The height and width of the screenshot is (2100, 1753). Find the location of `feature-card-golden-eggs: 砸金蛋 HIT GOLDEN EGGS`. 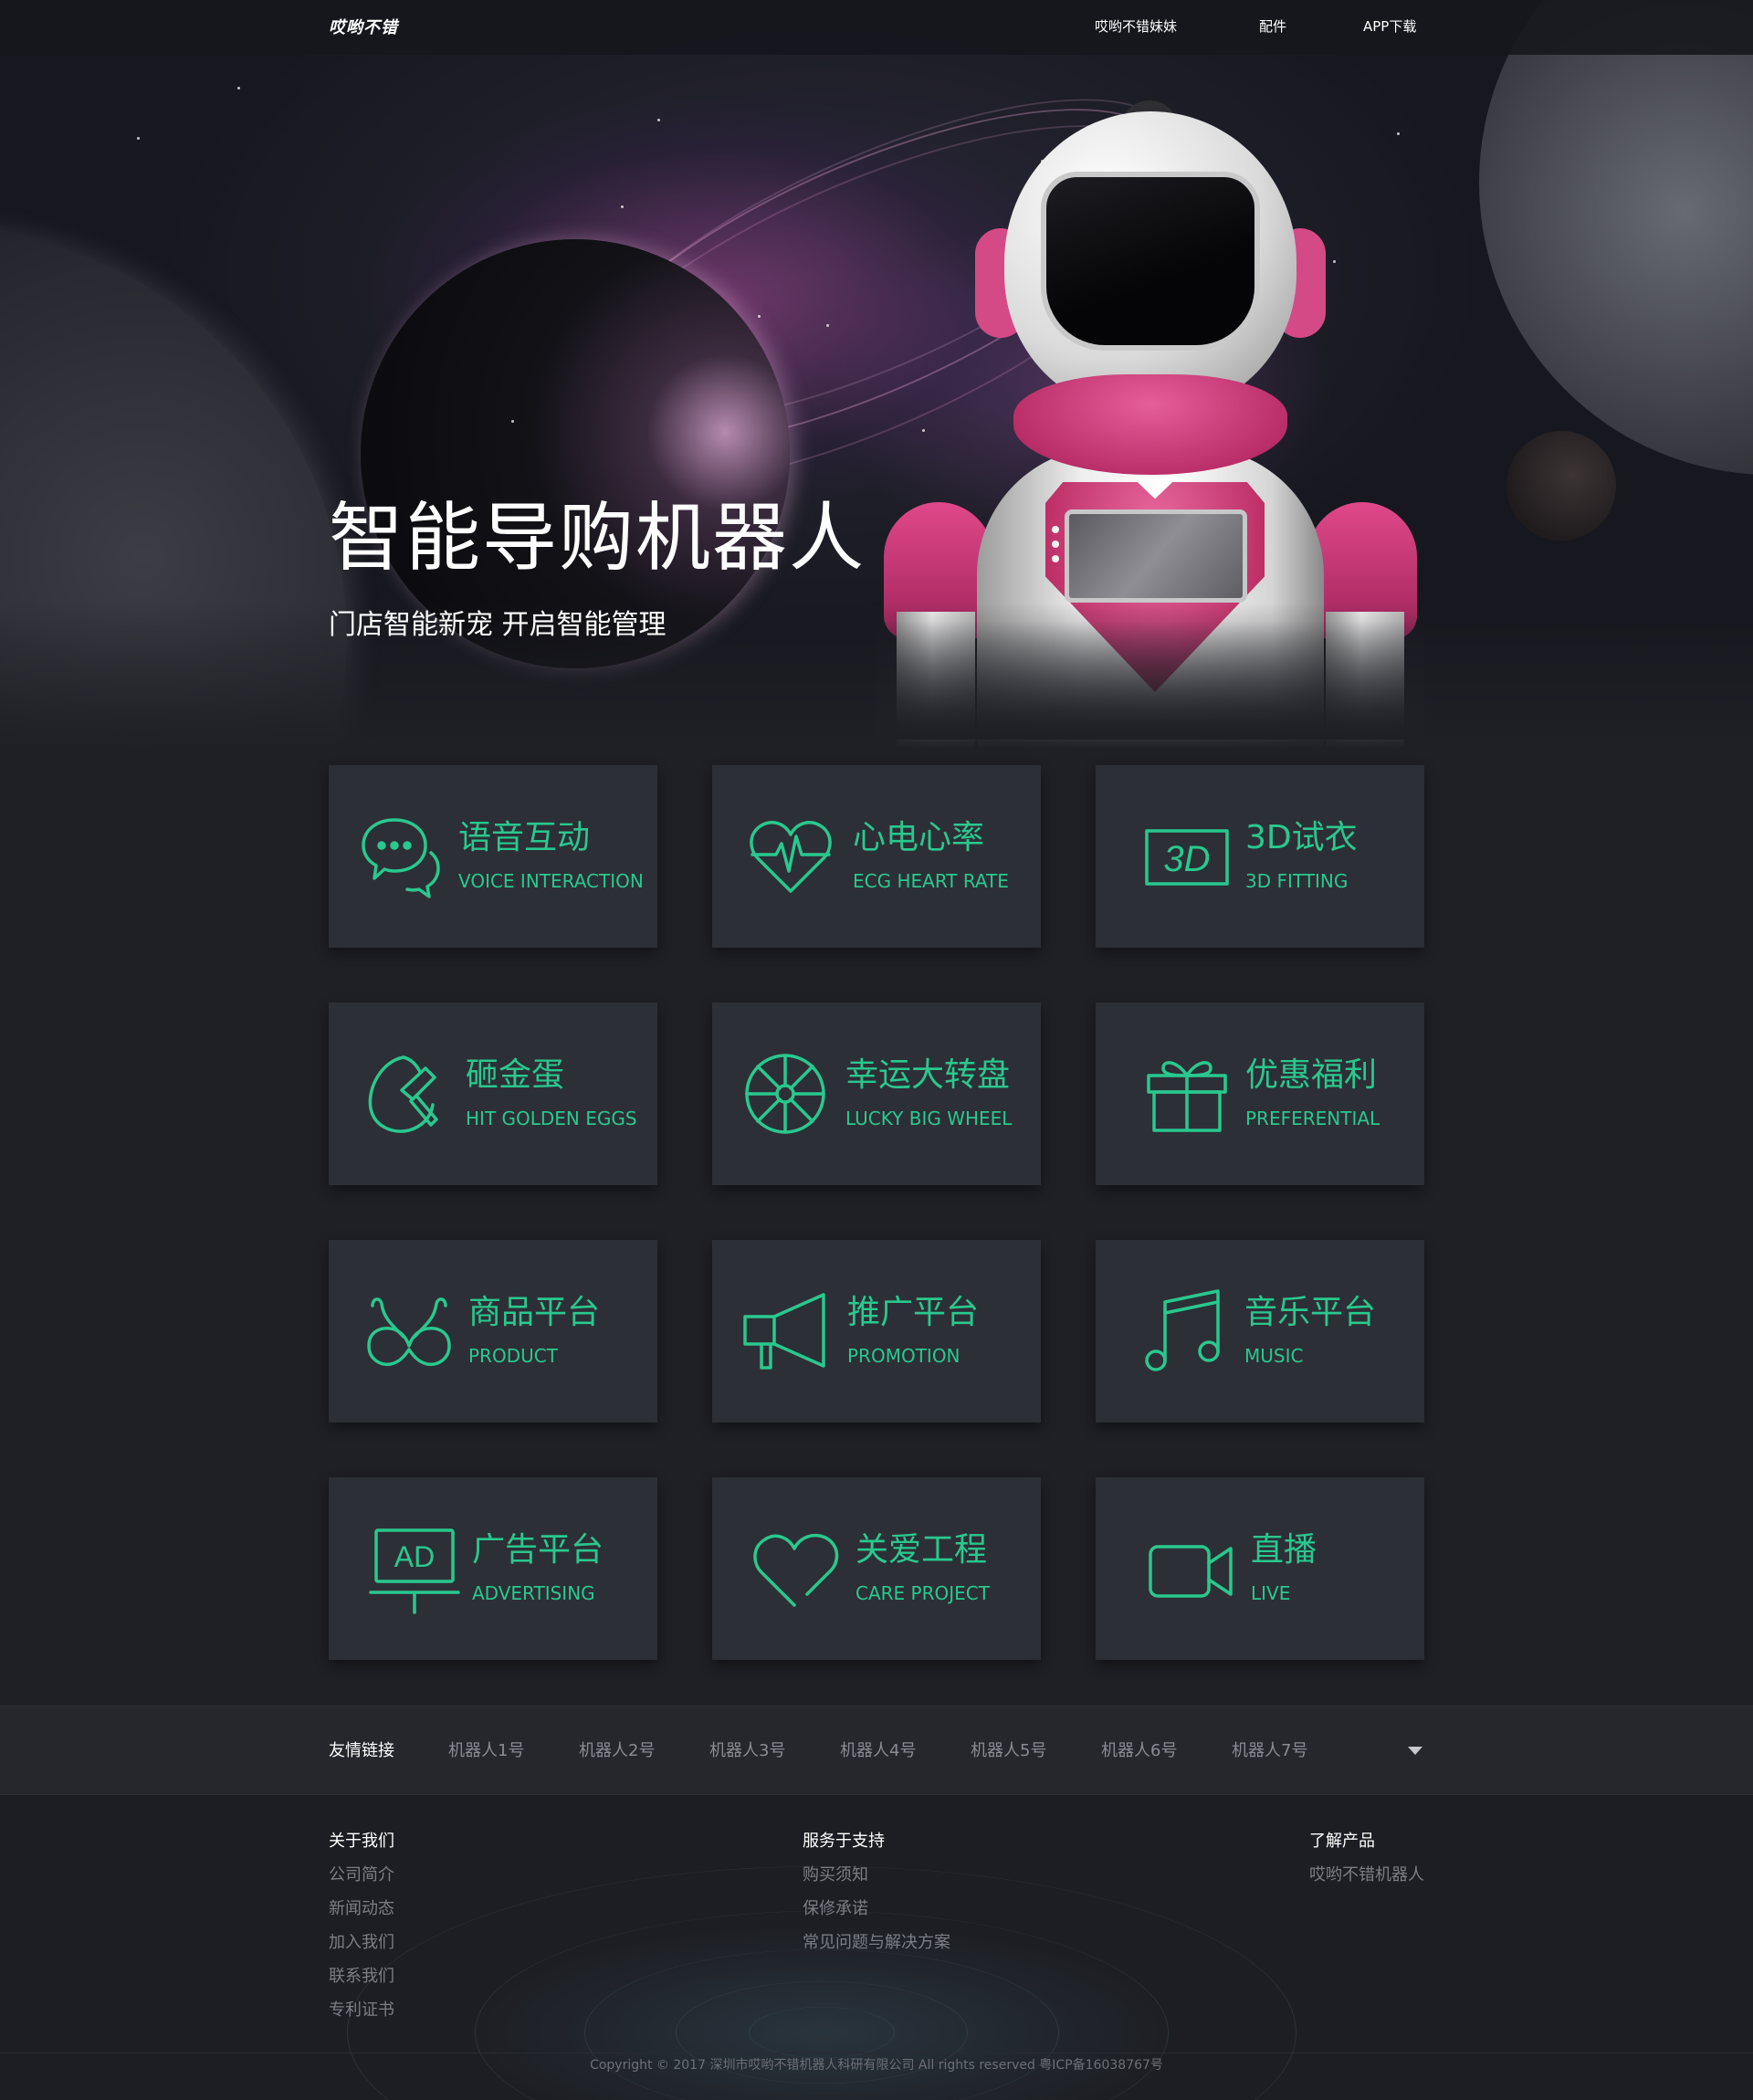

feature-card-golden-eggs: 砸金蛋 HIT GOLDEN EGGS is located at coordinates (493, 1094).